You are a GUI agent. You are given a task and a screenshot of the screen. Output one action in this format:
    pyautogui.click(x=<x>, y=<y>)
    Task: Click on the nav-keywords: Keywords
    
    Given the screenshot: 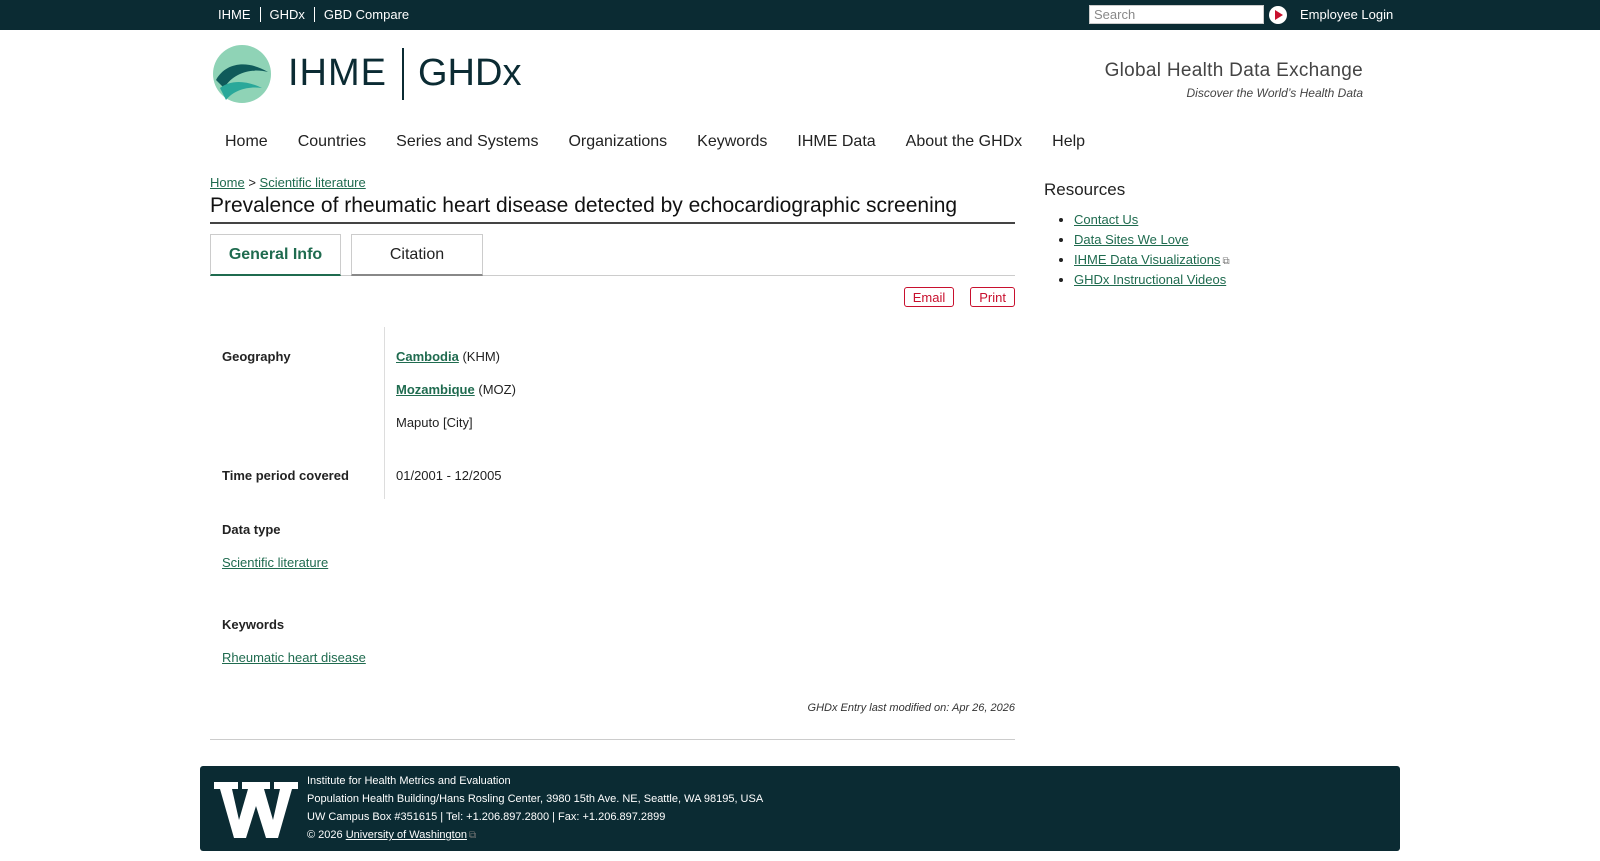 What is the action you would take?
    pyautogui.click(x=732, y=142)
    